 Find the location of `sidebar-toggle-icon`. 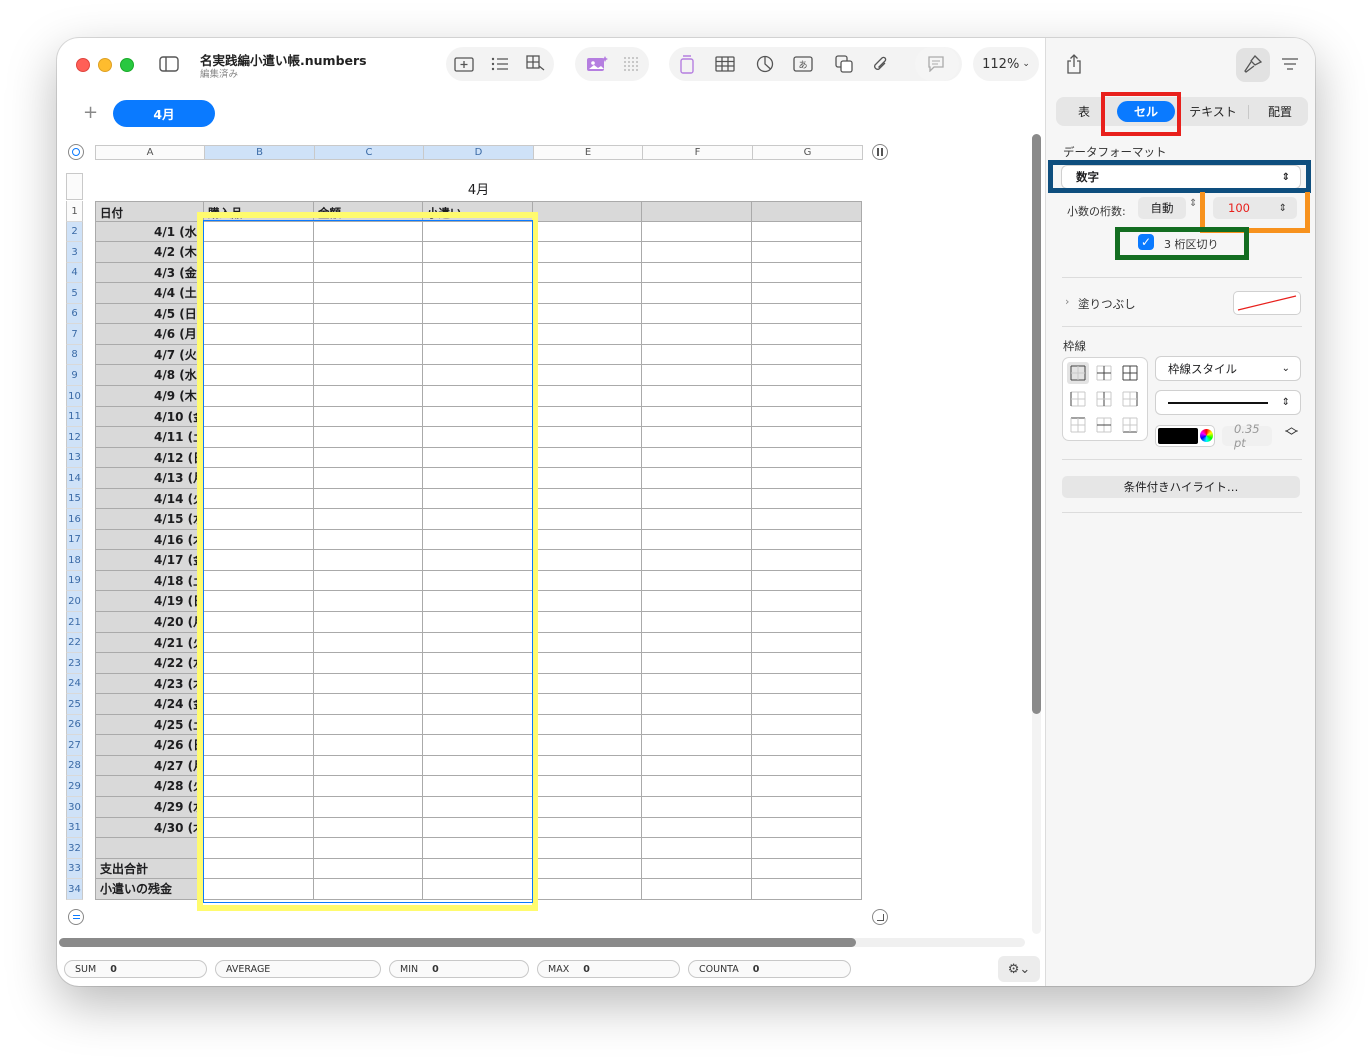

sidebar-toggle-icon is located at coordinates (169, 64).